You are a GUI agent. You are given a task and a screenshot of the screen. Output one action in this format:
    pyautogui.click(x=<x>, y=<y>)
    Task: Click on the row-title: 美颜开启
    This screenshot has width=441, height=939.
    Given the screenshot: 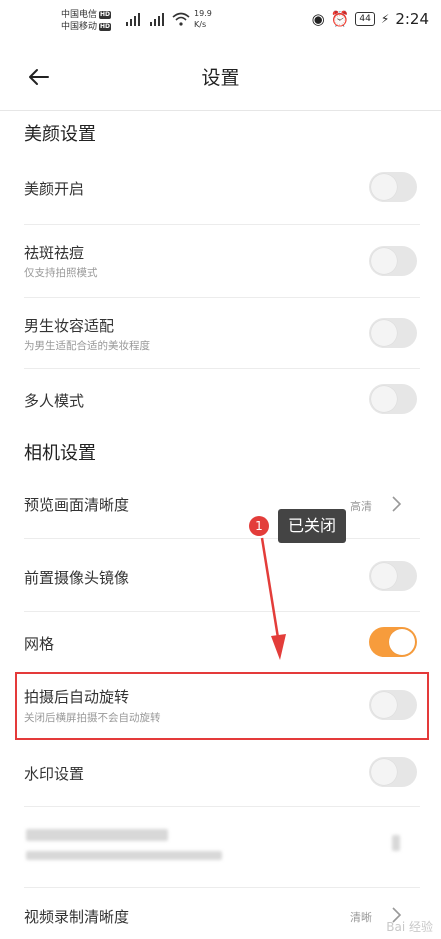 What is the action you would take?
    pyautogui.click(x=54, y=189)
    